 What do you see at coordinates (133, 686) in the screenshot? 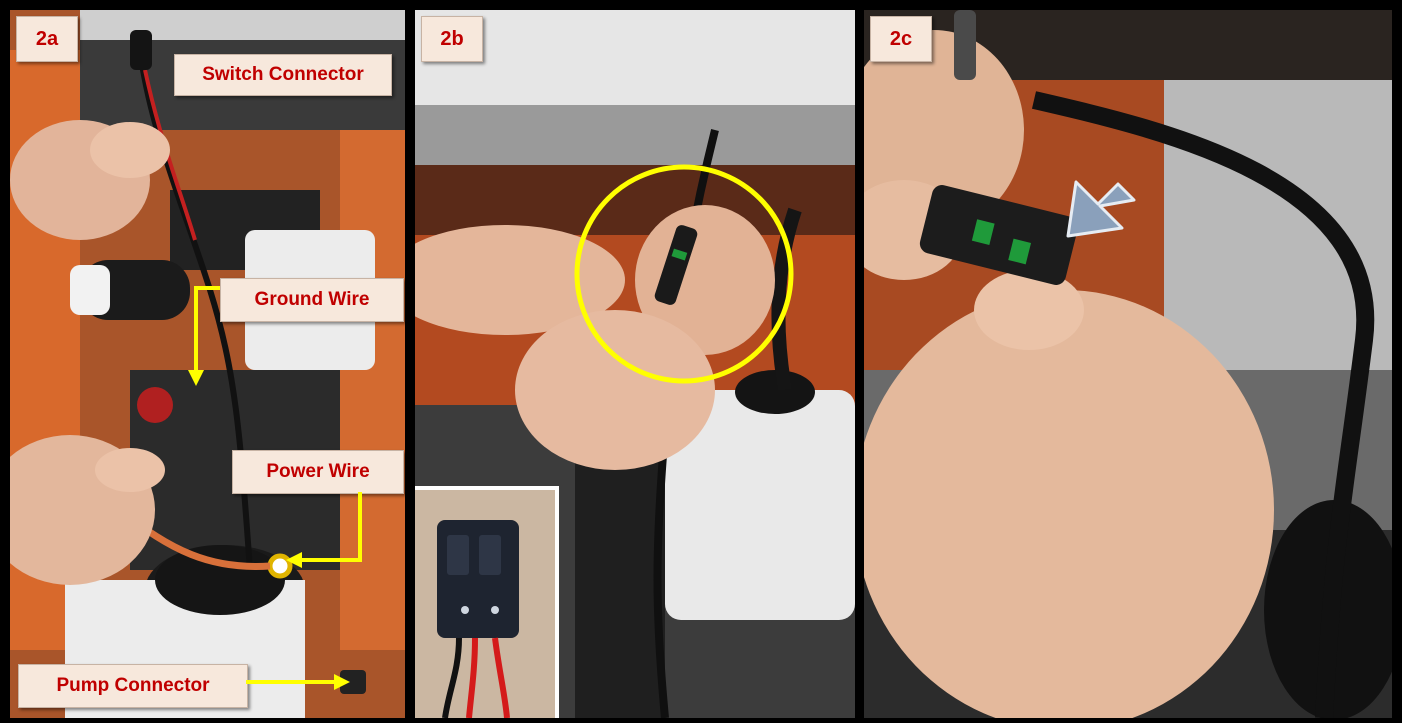
I see `pump-connector-label: Pump Connector` at bounding box center [133, 686].